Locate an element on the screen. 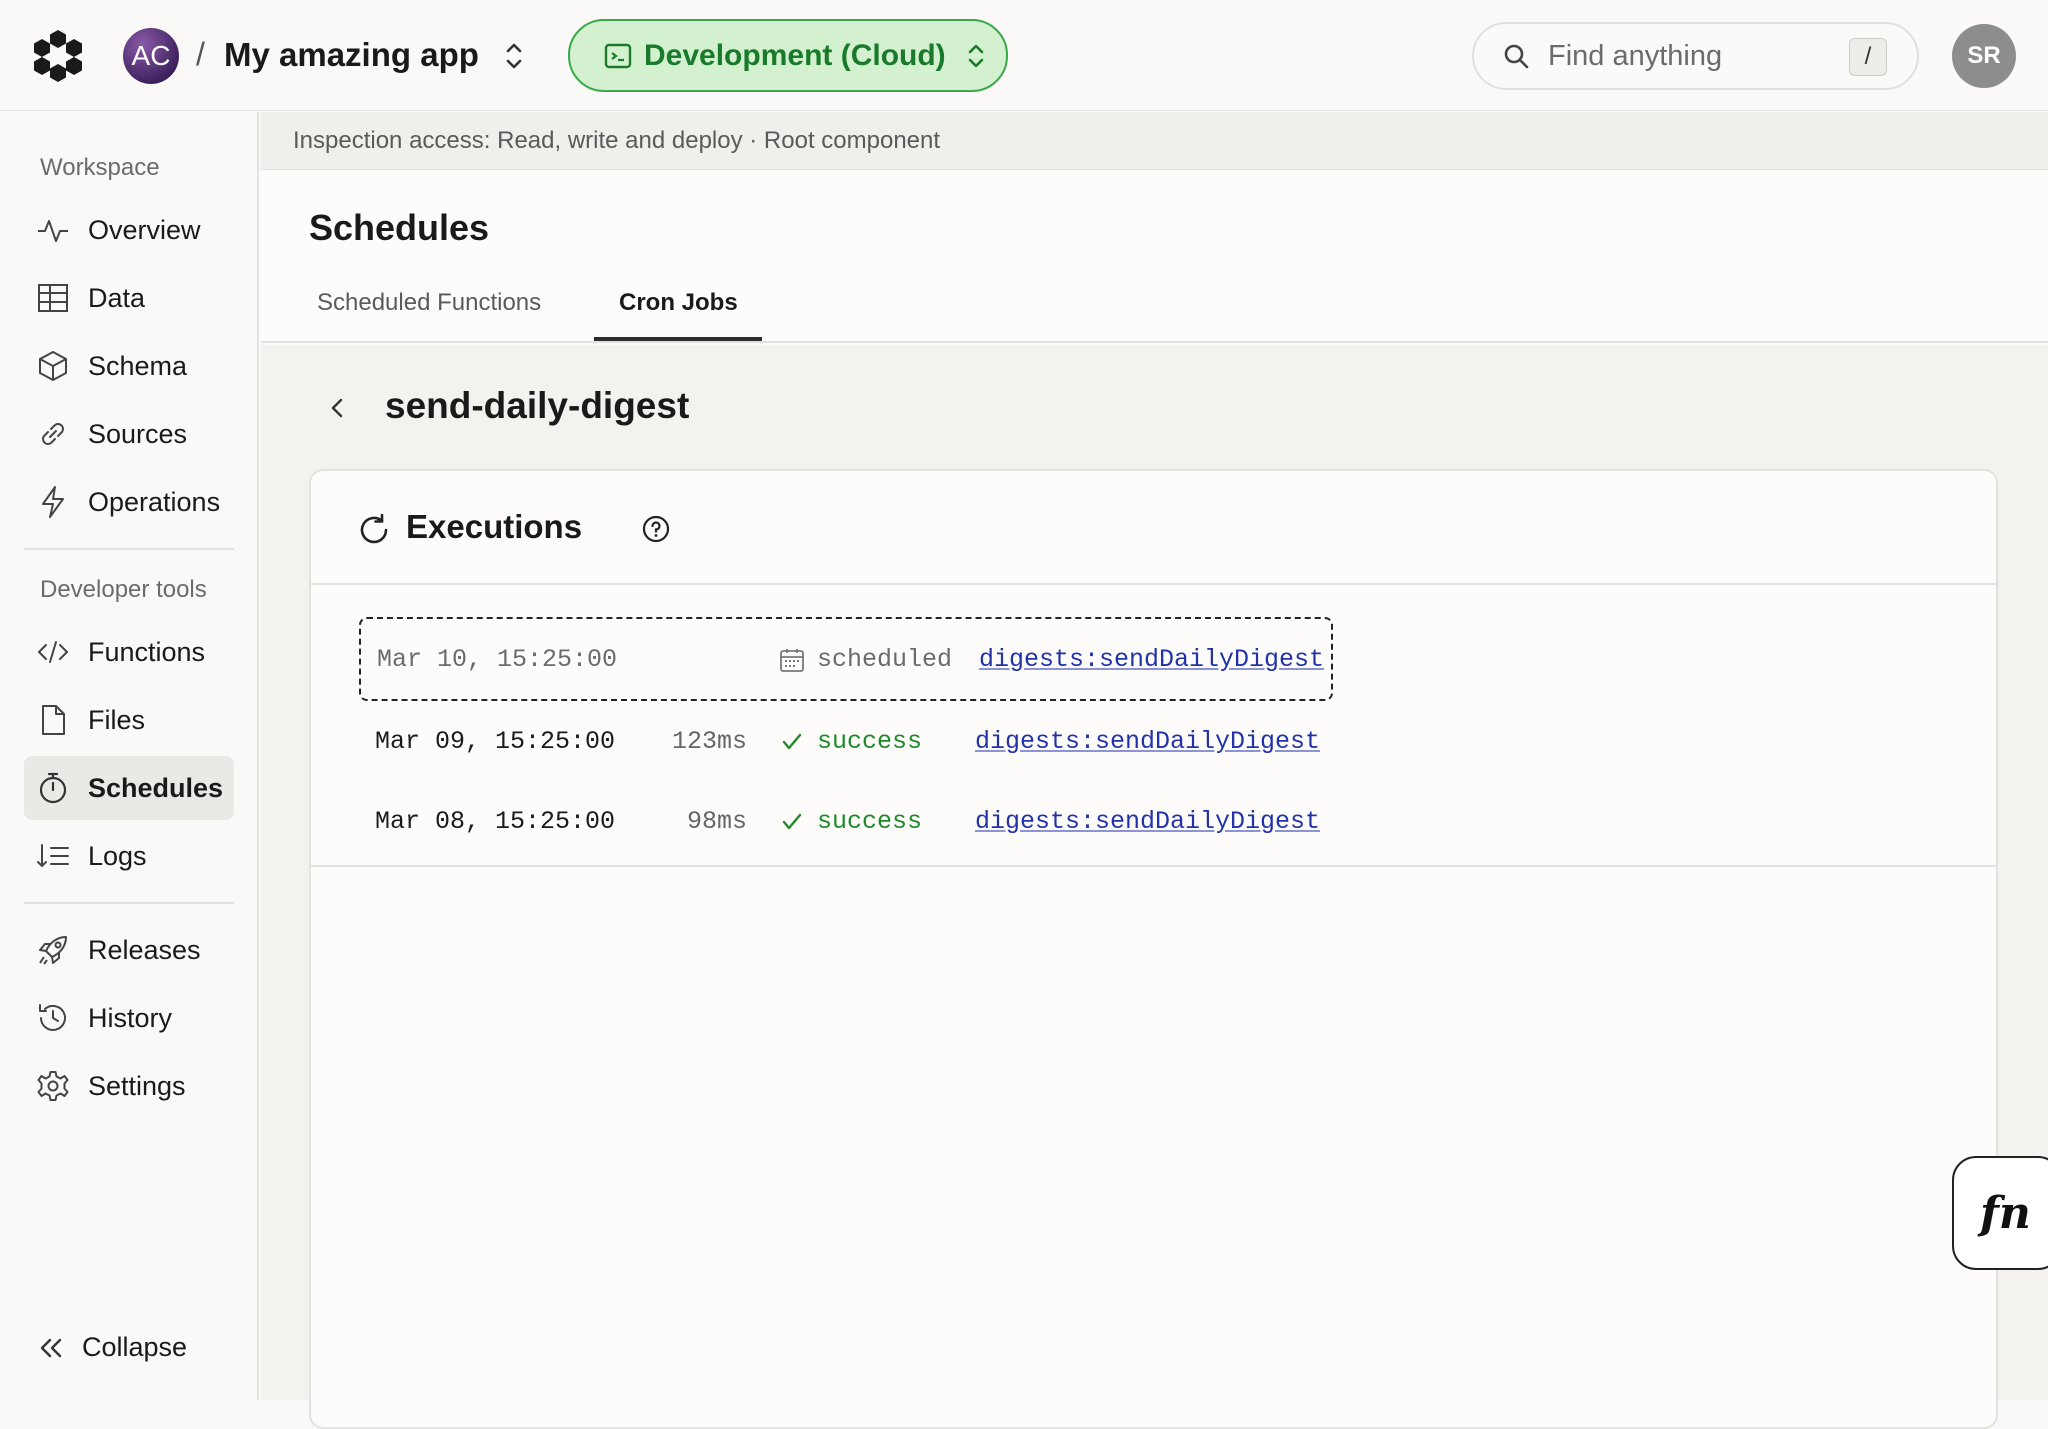  table-icon is located at coordinates (53, 298).